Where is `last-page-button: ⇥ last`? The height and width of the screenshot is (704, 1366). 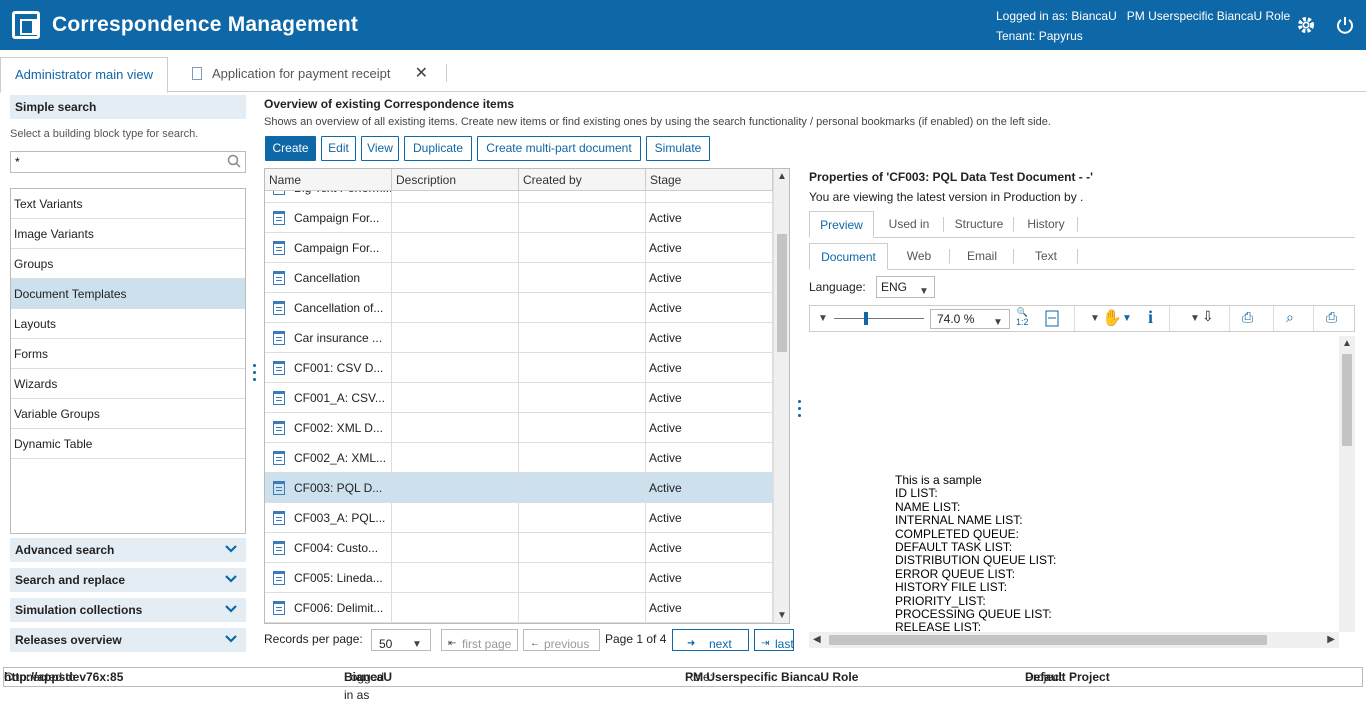
last-page-button: ⇥ last is located at coordinates (774, 640).